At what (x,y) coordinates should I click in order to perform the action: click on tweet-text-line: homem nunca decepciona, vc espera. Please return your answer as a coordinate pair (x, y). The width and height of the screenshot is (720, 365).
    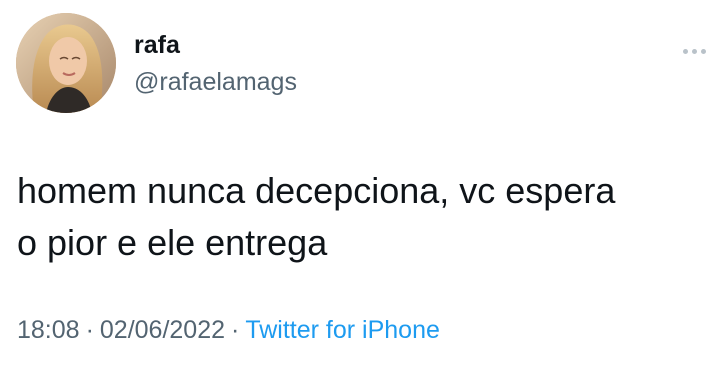
    Looking at the image, I should click on (316, 190).